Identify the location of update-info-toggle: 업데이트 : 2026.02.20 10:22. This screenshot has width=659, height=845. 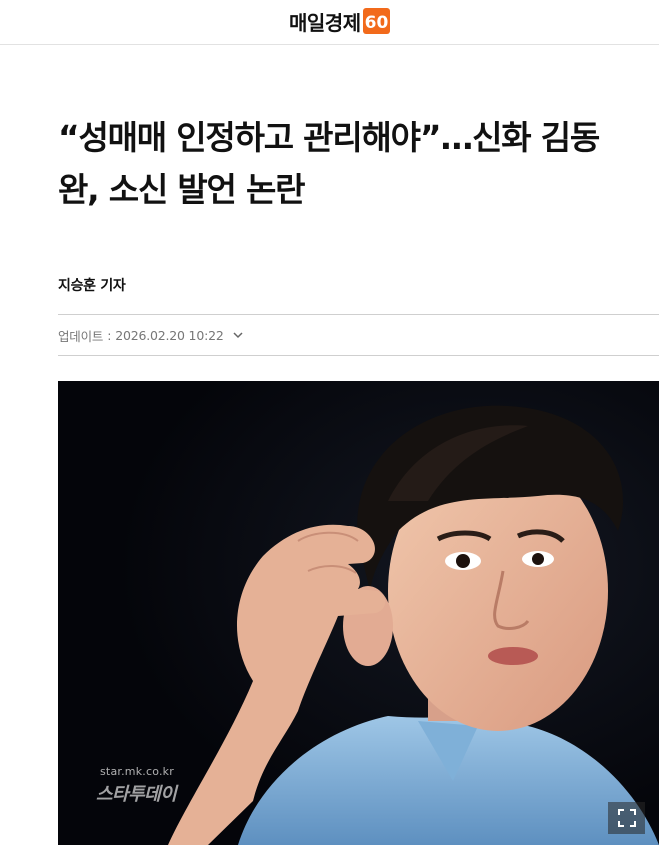
(151, 335).